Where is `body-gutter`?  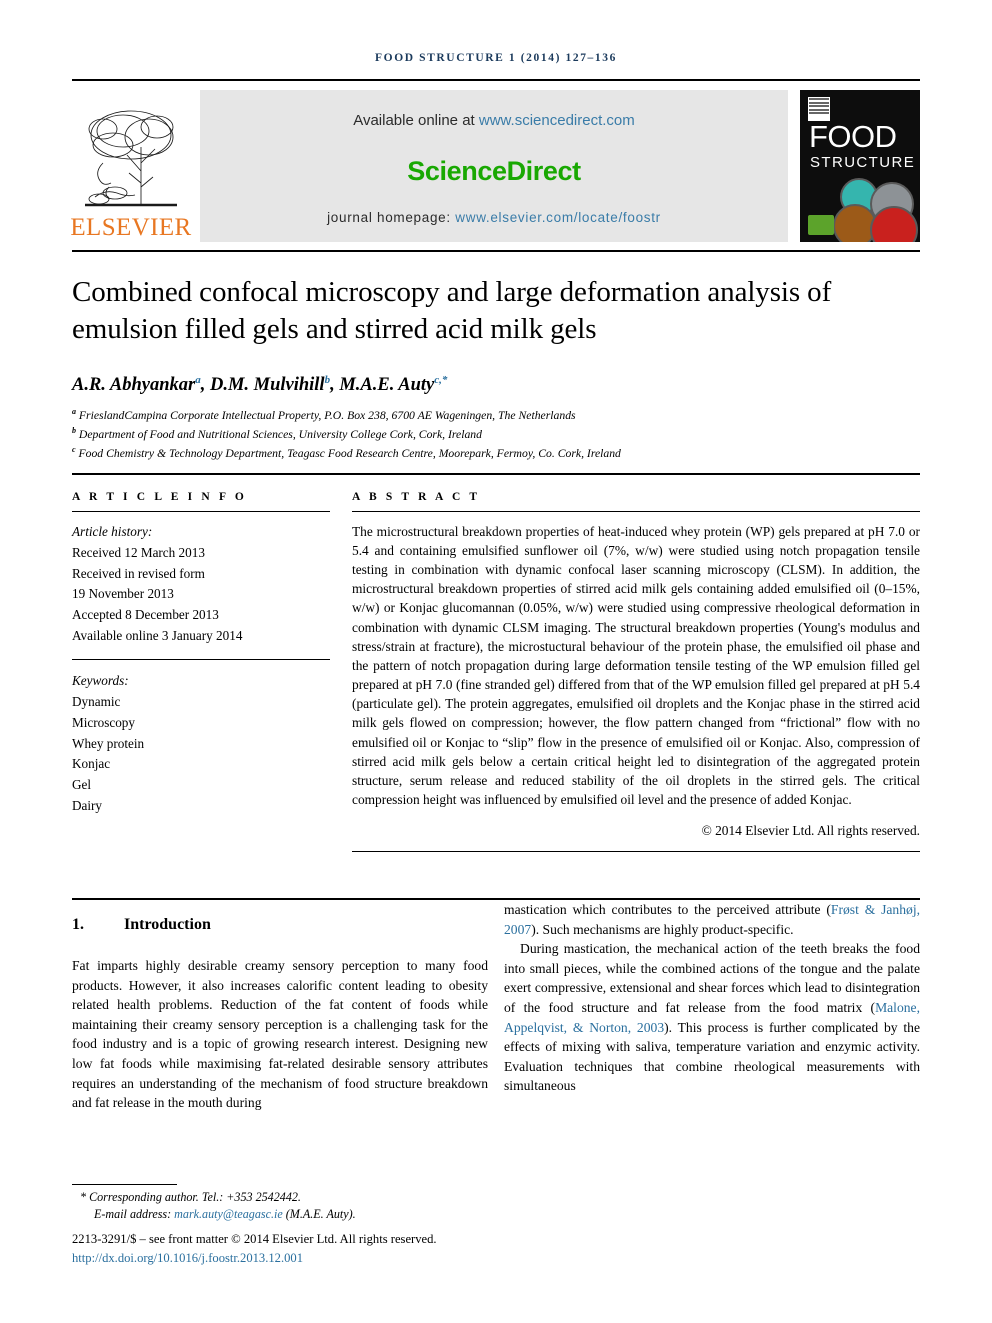 body-gutter is located at coordinates (496, 1006).